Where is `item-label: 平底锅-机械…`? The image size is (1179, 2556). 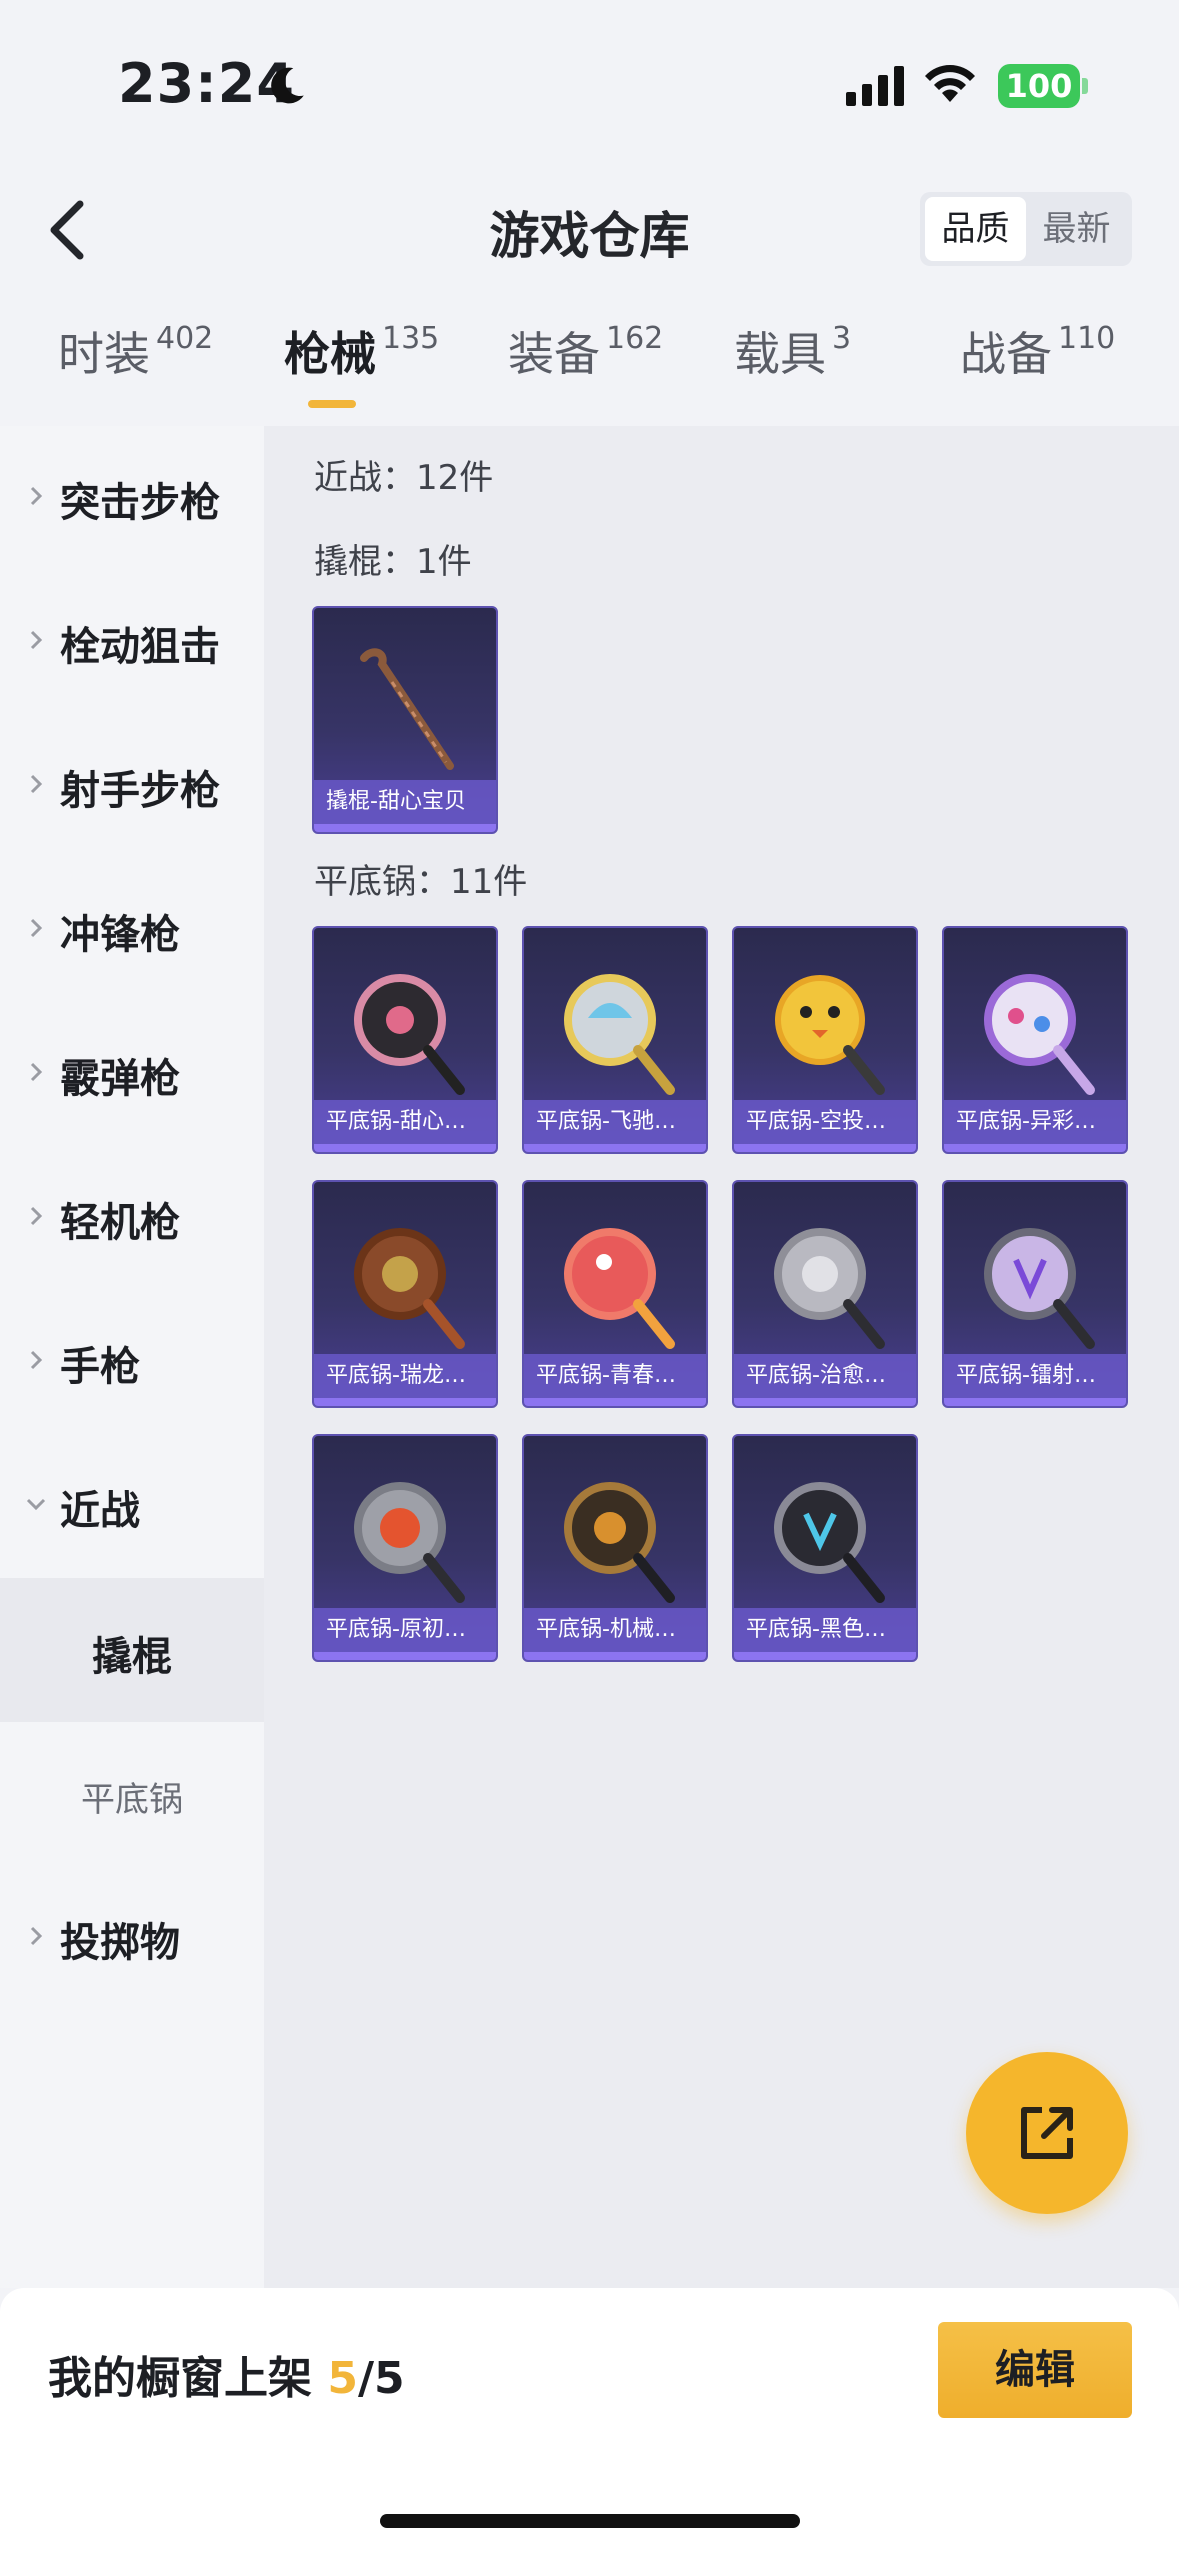 item-label: 平底锅-机械… is located at coordinates (615, 1630).